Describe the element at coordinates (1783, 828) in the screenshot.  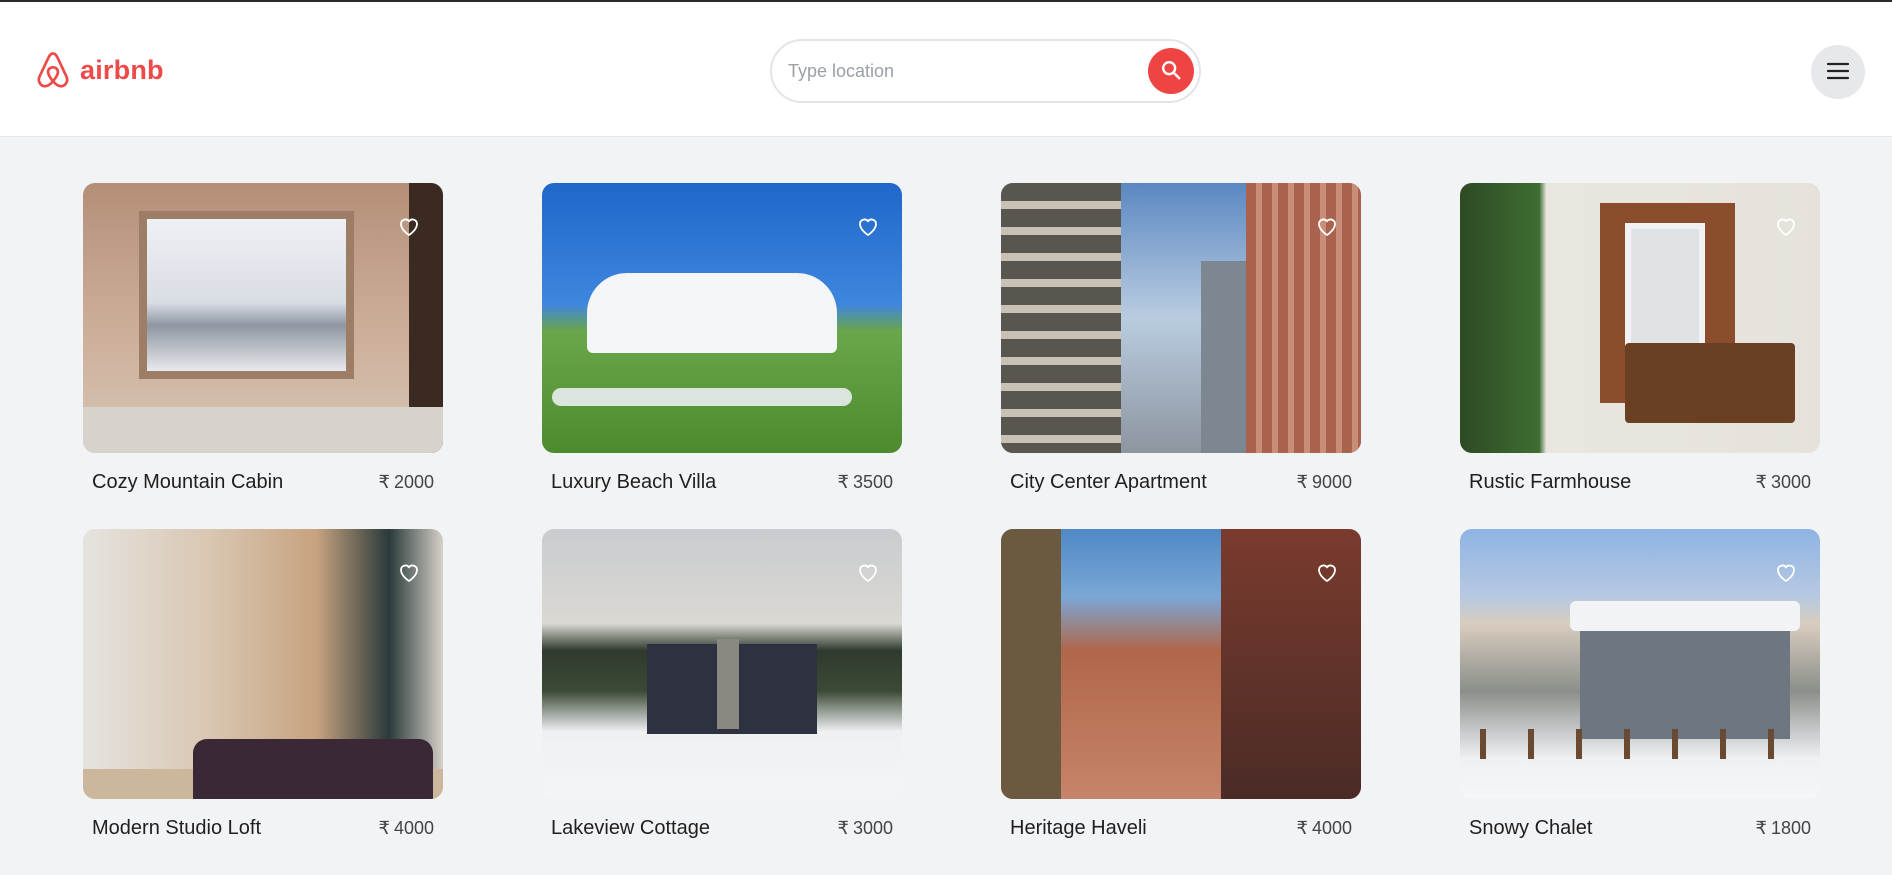
I see `listing-price: ₹1800` at that location.